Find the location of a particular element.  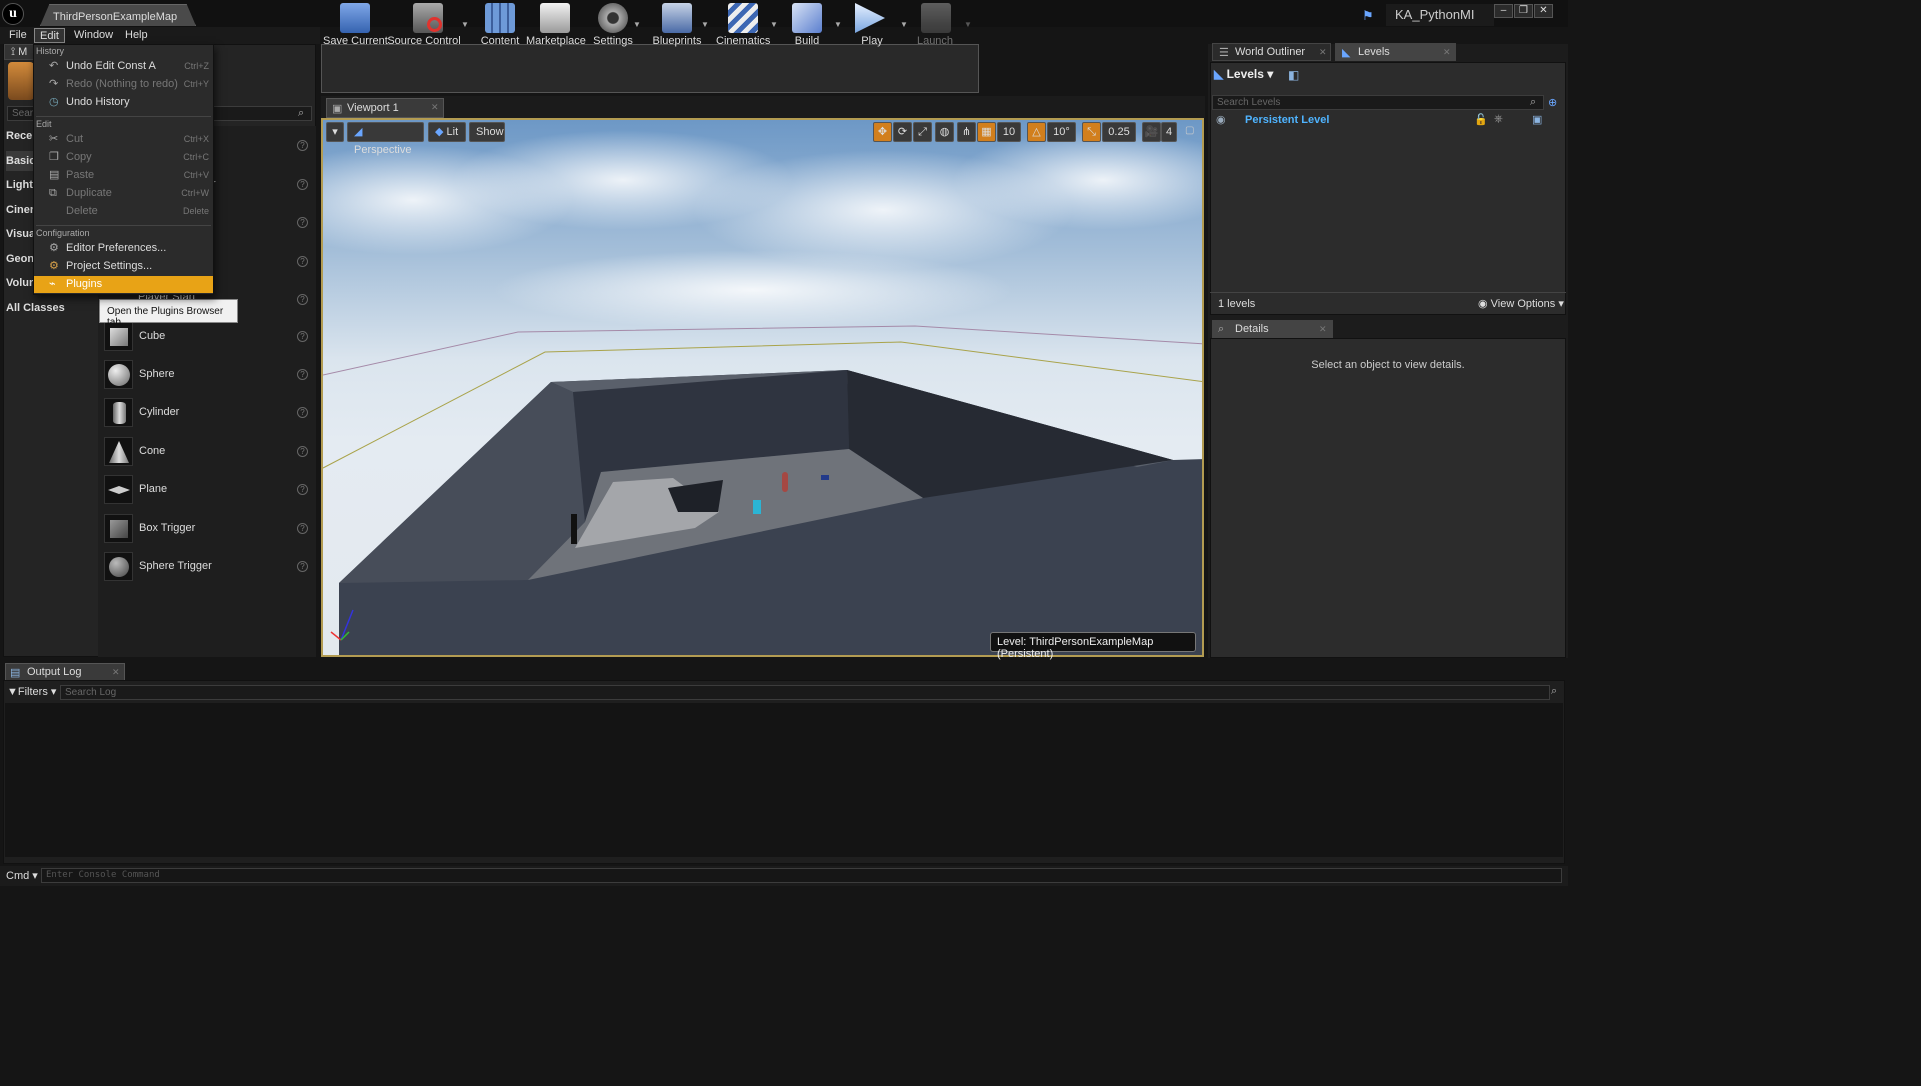

output-log-tab: ▤ Output Log ✕ is located at coordinates (65, 672).